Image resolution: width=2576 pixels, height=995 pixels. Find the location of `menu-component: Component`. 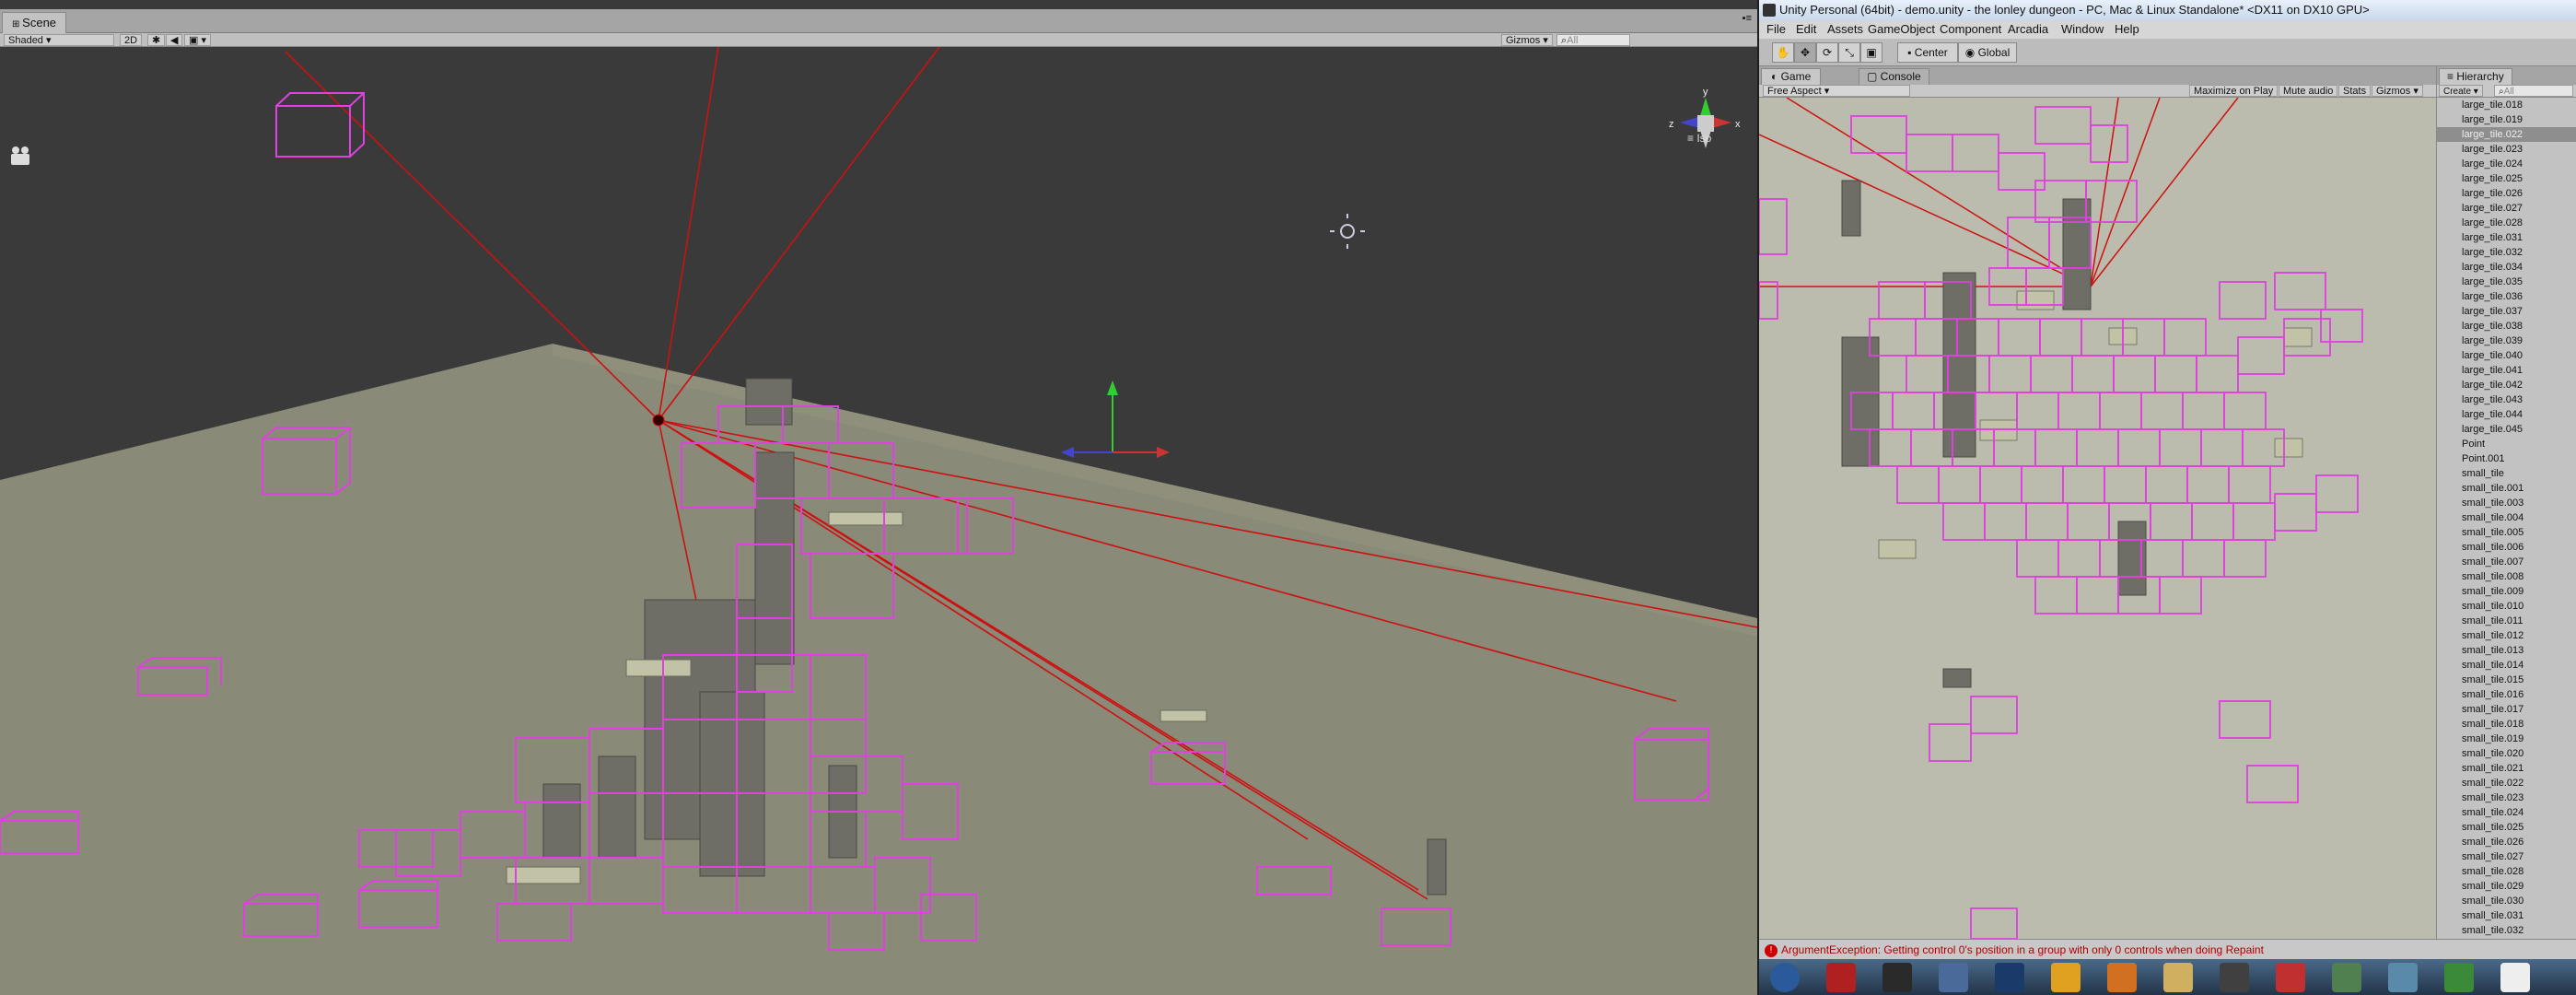

menu-component: Component is located at coordinates (1970, 29).